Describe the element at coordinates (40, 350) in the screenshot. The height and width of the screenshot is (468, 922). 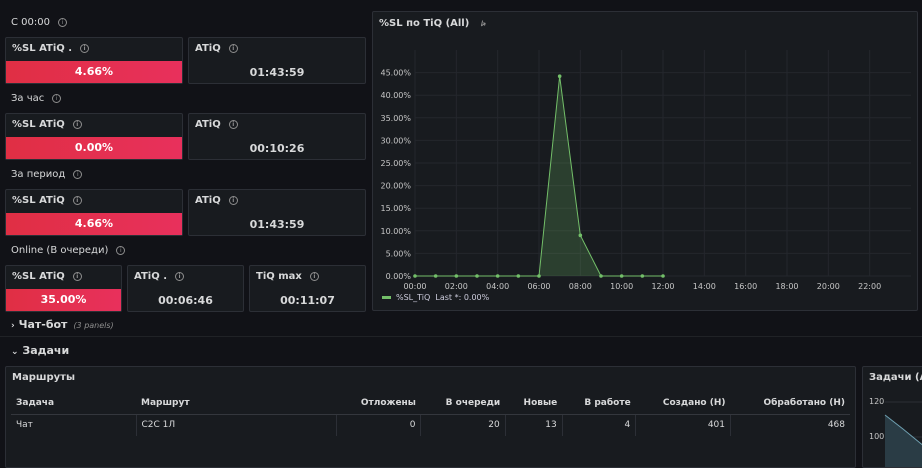
I see `row-tasks: ⌄ Задачи` at that location.